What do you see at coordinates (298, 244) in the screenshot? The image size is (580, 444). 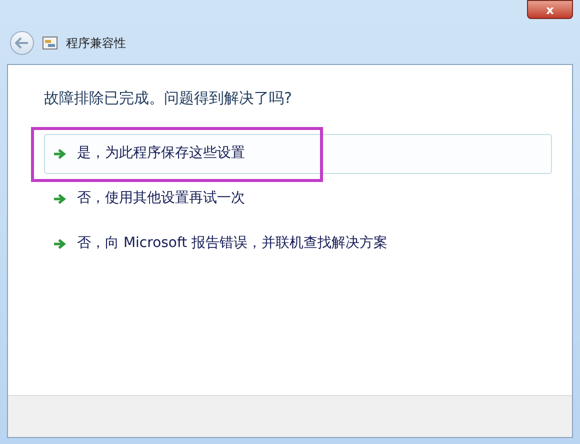 I see `option-link: 否，向 Microsoft 报告错误，并联机查找解决方案` at bounding box center [298, 244].